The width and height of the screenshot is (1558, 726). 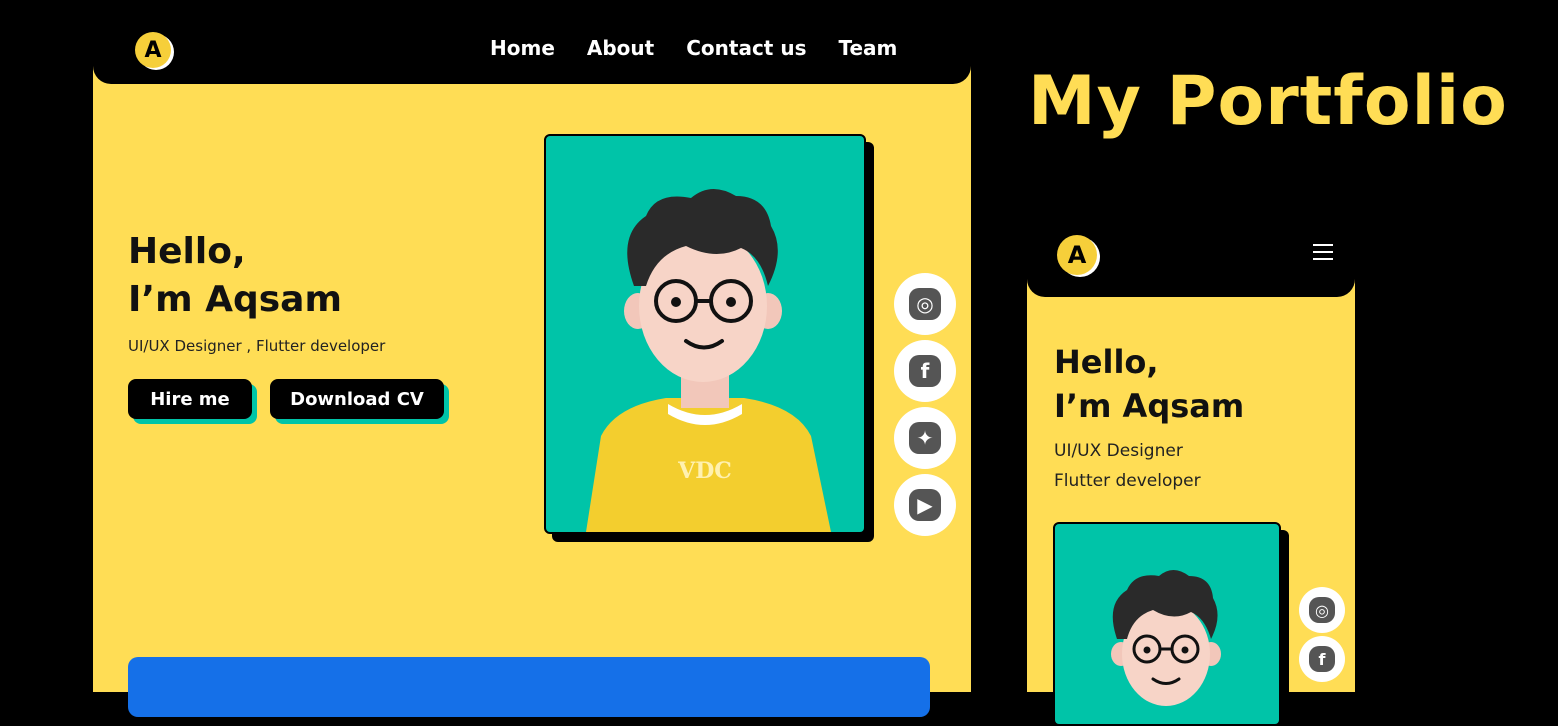 I want to click on avatar-svg: VDC, so click(x=708, y=360).